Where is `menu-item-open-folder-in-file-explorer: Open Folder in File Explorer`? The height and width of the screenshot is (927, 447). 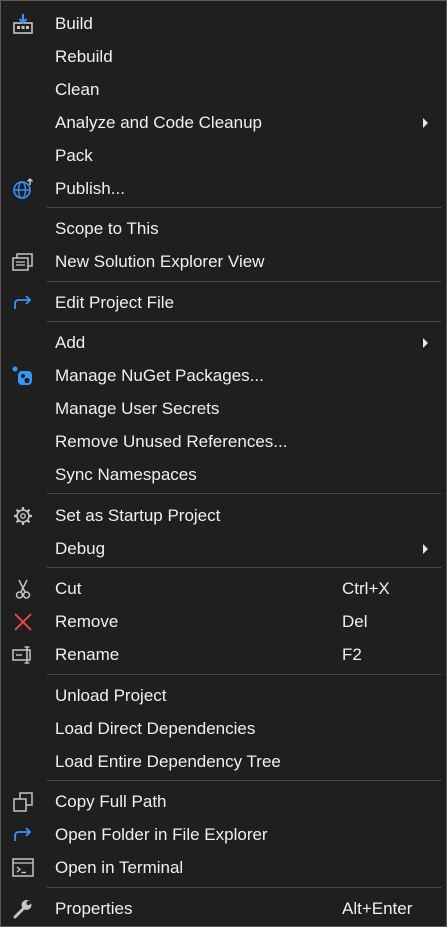
menu-item-open-folder-in-file-explorer: Open Folder in File Explorer is located at coordinates (223, 834).